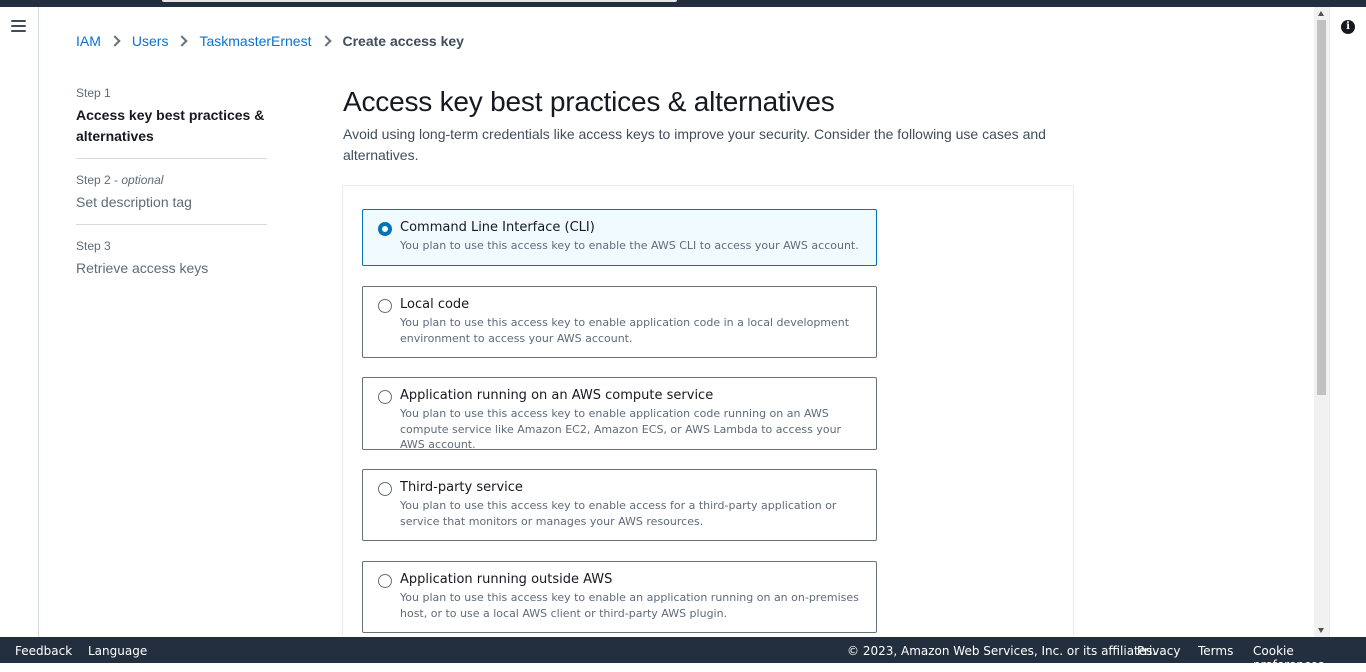 Image resolution: width=1366 pixels, height=672 pixels. What do you see at coordinates (385, 229) in the screenshot?
I see `radio-button-selected` at bounding box center [385, 229].